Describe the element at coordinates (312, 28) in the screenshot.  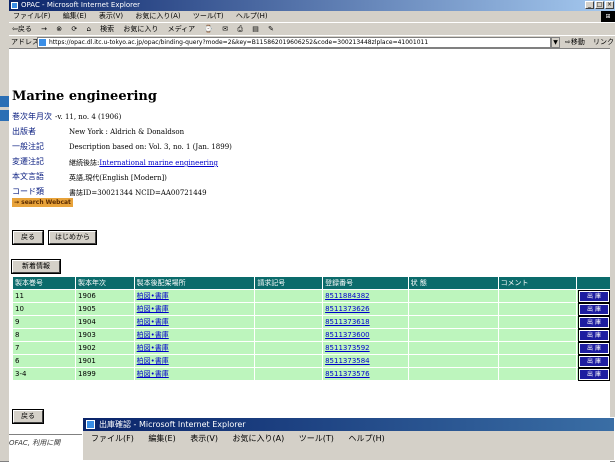
I see `toolbar: ⇦戻る → ⊗ ⟳ ⌂ 検索 お気に入り メディア ⌚ ✉ ⎙ ▤ ✎` at that location.